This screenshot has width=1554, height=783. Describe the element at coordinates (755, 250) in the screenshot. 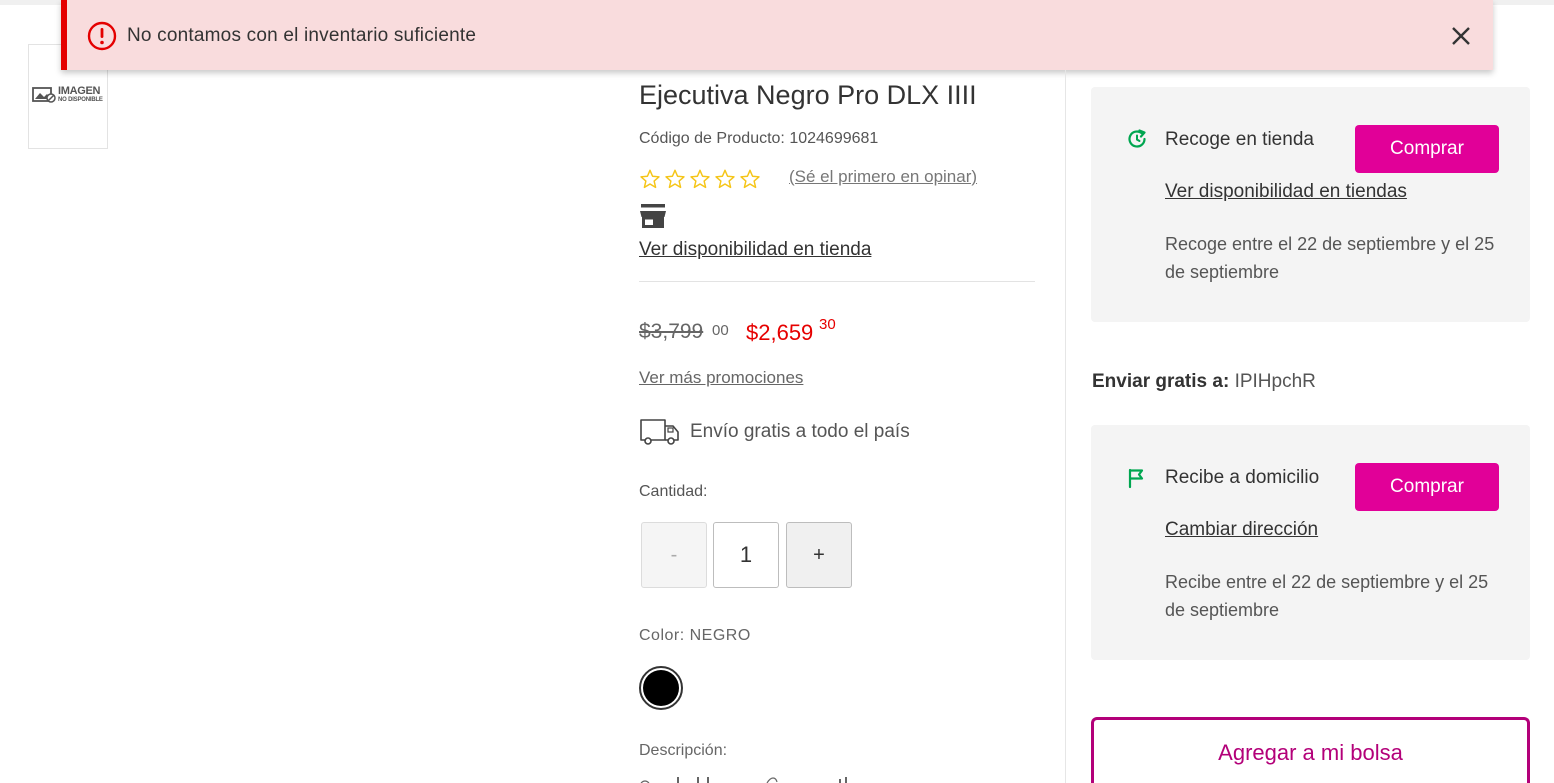

I see `store-availability-link: Ver disponibilidad en tienda` at that location.